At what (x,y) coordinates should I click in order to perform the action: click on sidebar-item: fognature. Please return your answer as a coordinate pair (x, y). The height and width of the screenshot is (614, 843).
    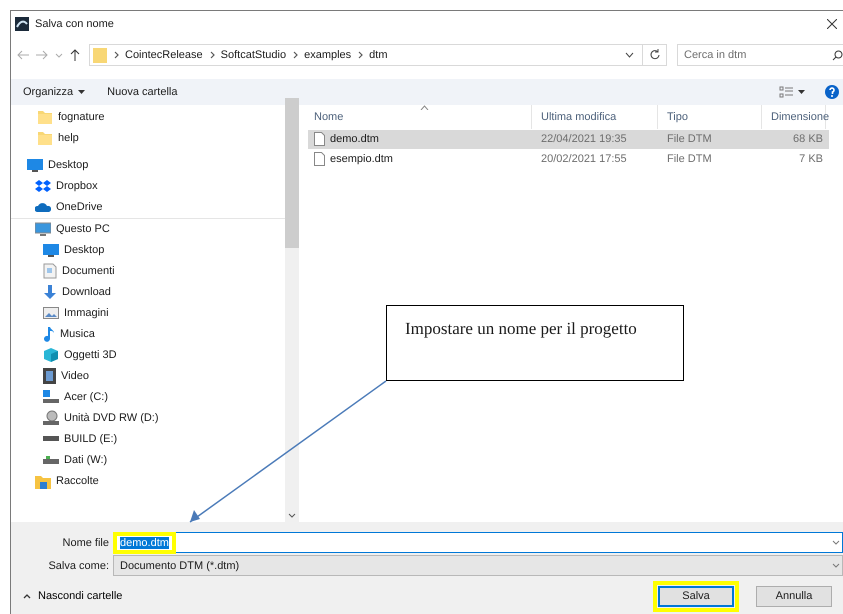
    Looking at the image, I should click on (148, 117).